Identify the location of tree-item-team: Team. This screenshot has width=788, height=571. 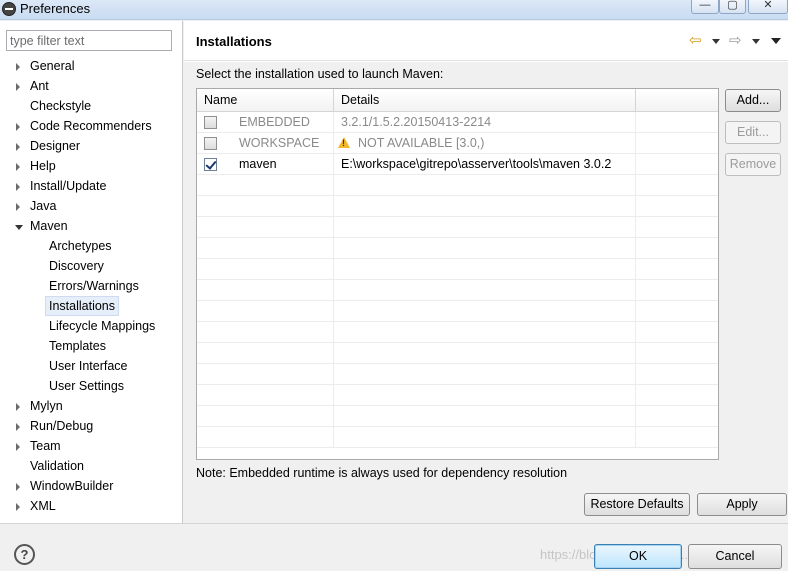
(91, 447).